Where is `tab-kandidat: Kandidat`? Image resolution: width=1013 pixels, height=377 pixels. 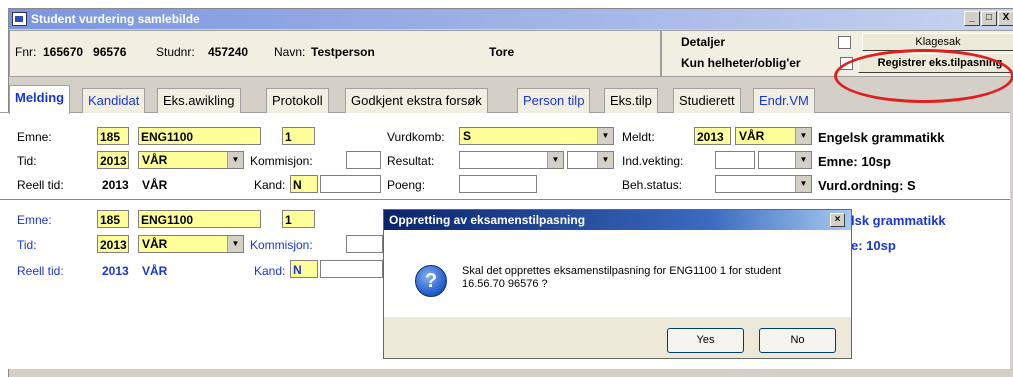
tab-kandidat: Kandidat is located at coordinates (114, 100).